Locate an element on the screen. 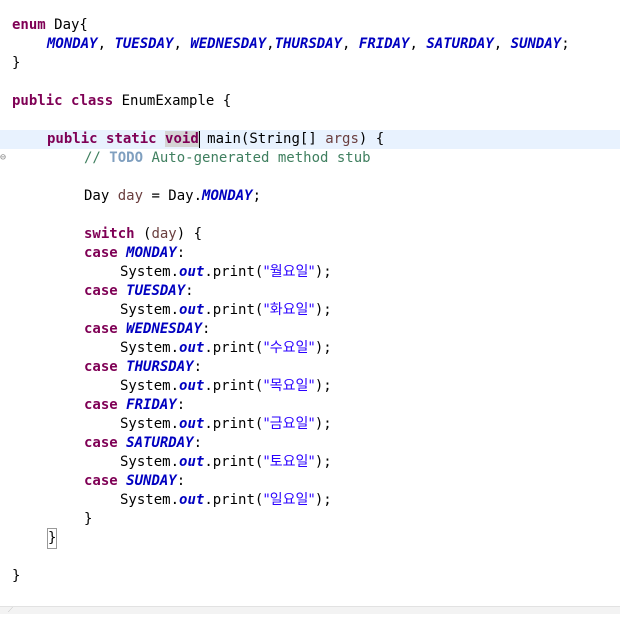 The image size is (620, 624). enum-constant-saturday: SATURDAY is located at coordinates (160, 443).